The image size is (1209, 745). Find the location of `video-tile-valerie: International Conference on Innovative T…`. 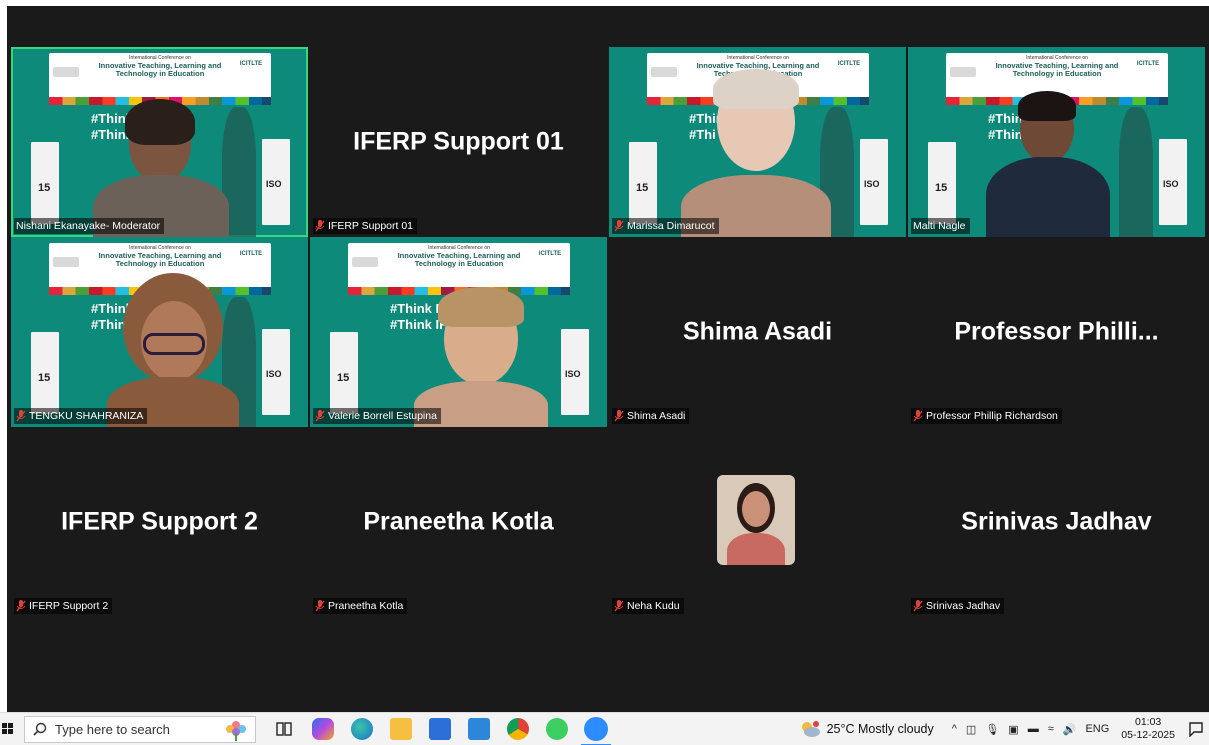

video-tile-valerie: International Conference on Innovative T… is located at coordinates (458, 332).